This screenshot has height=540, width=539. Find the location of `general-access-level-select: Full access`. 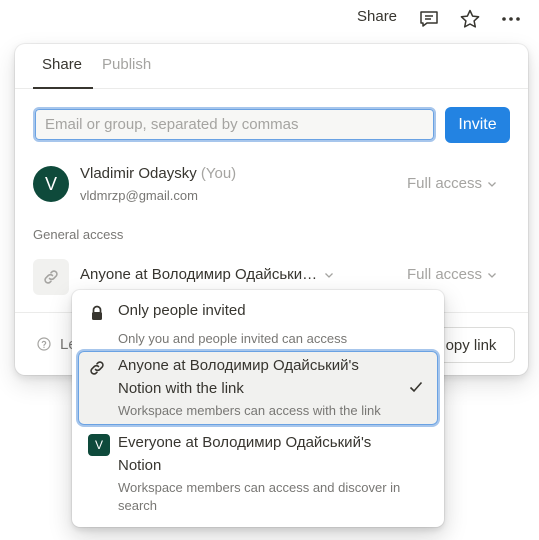

general-access-level-select: Full access is located at coordinates (452, 274).